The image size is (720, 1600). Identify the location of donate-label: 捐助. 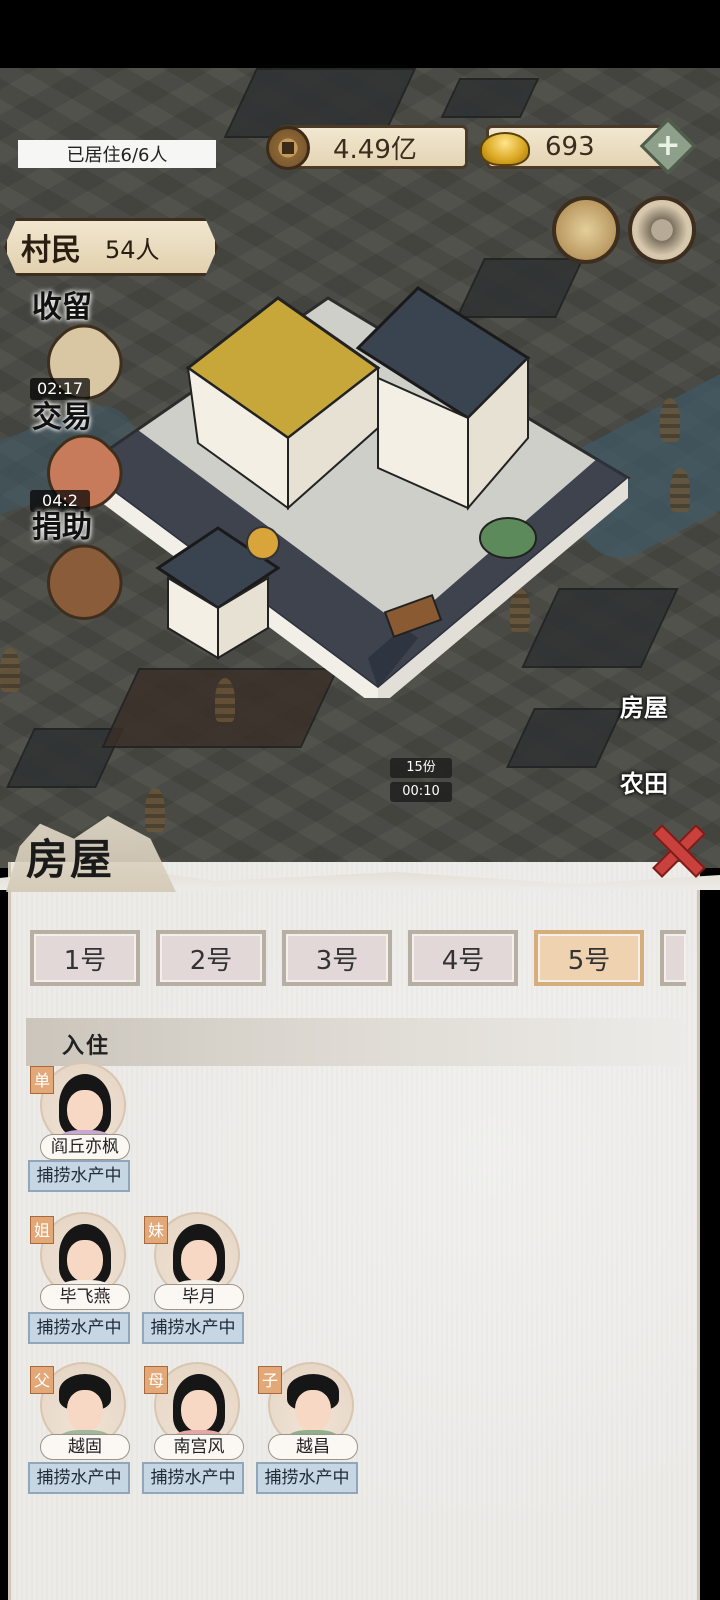
(62, 527).